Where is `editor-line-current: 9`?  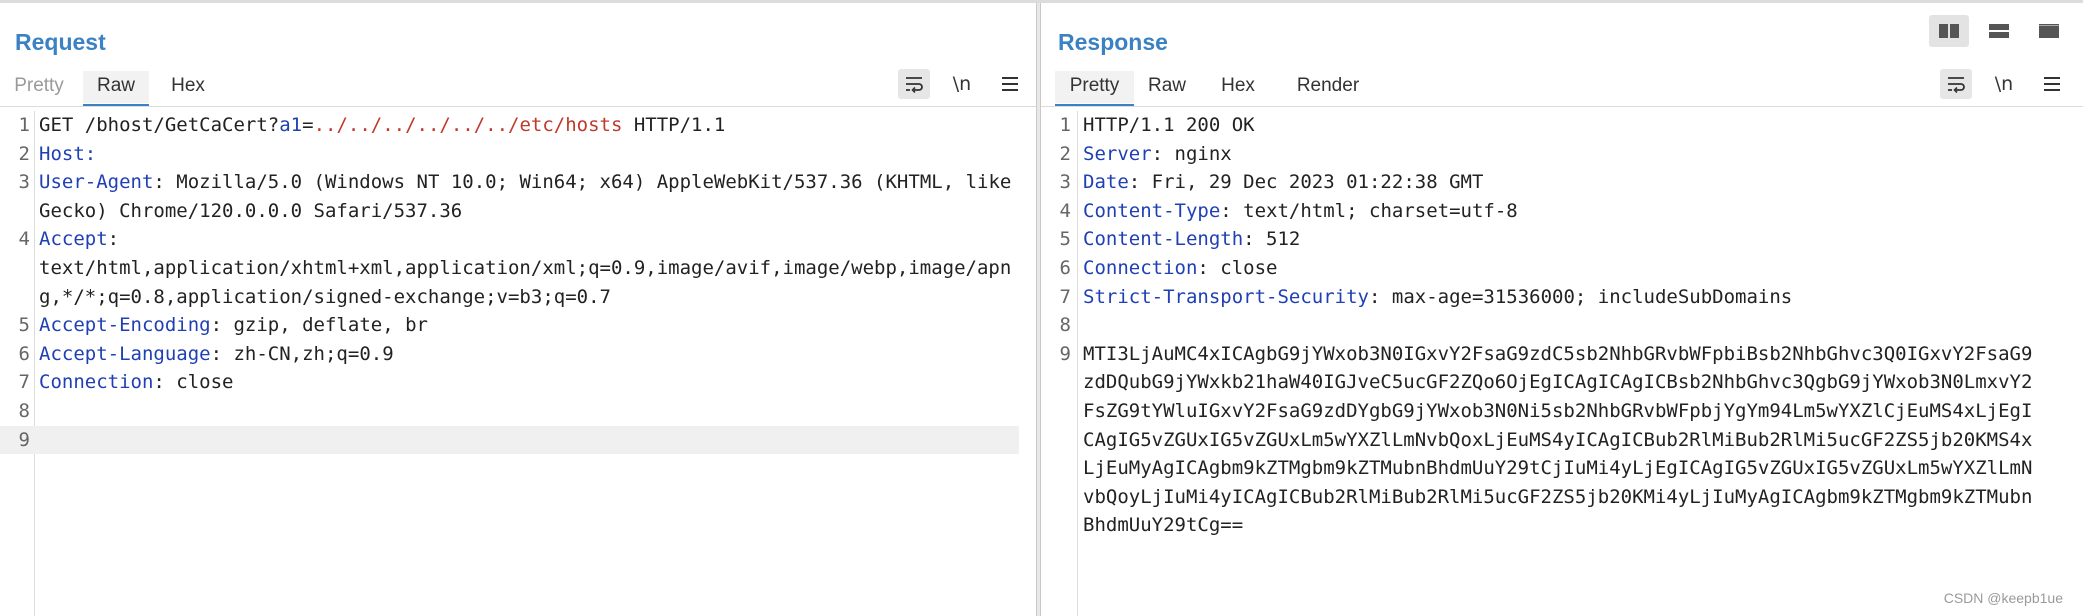 editor-line-current: 9 is located at coordinates (509, 440).